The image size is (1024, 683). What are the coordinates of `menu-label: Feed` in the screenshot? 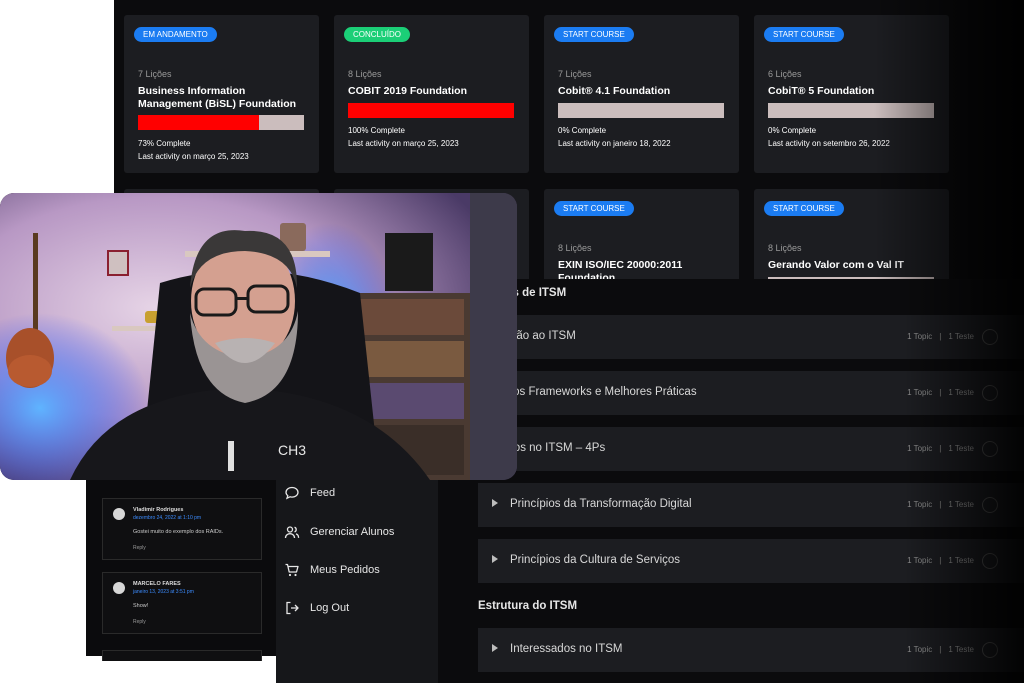 It's located at (323, 493).